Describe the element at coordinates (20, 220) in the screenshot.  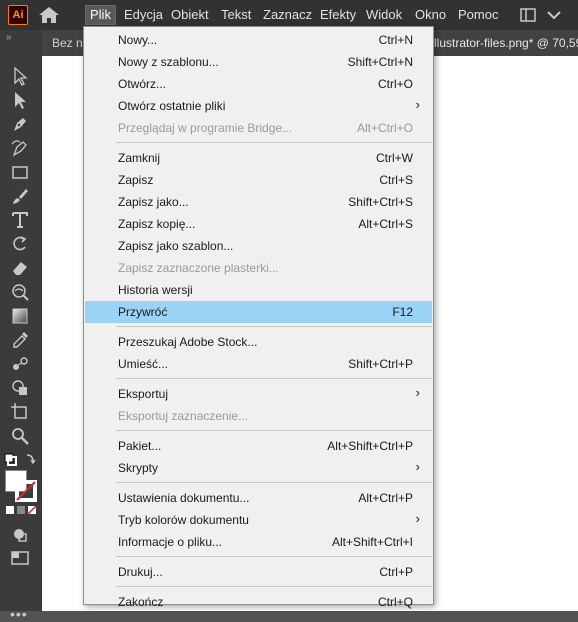
I see `type-icon` at that location.